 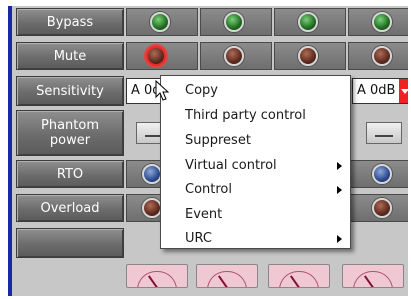 What do you see at coordinates (70, 243) in the screenshot?
I see `empty-label-slot` at bounding box center [70, 243].